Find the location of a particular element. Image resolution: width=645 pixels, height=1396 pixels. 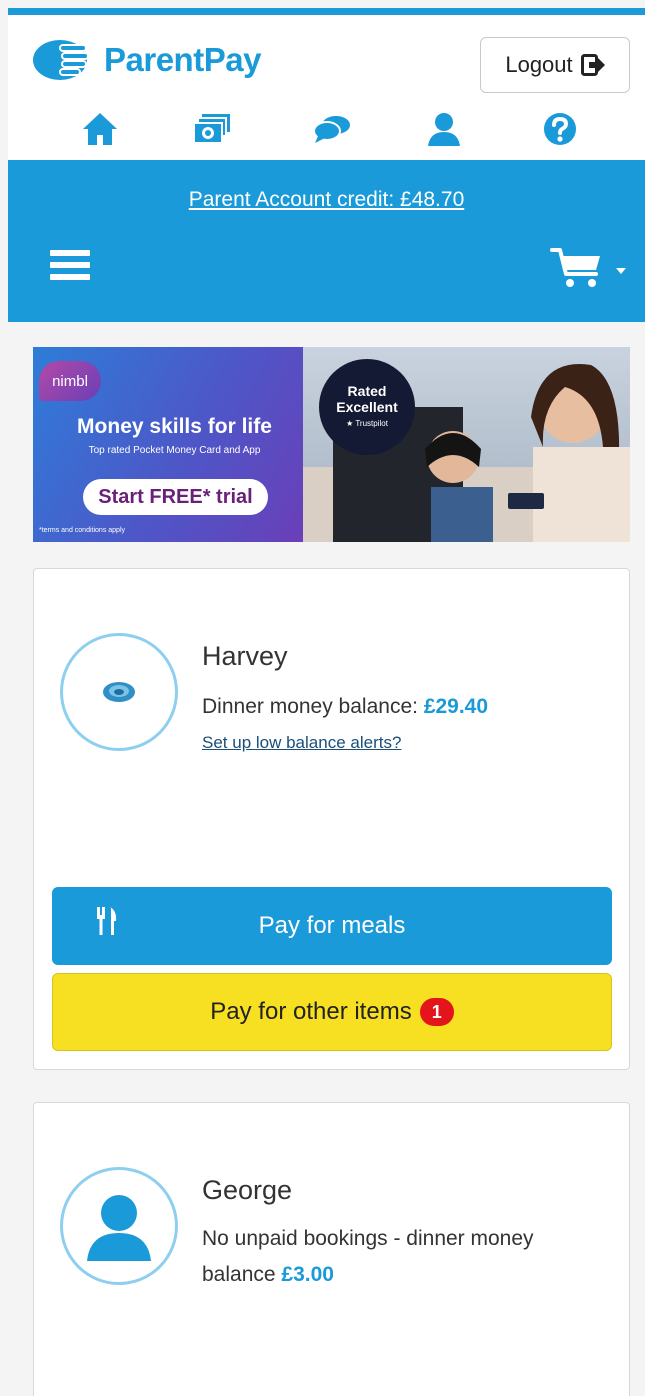

balance-amount: £29.40 is located at coordinates (456, 706).